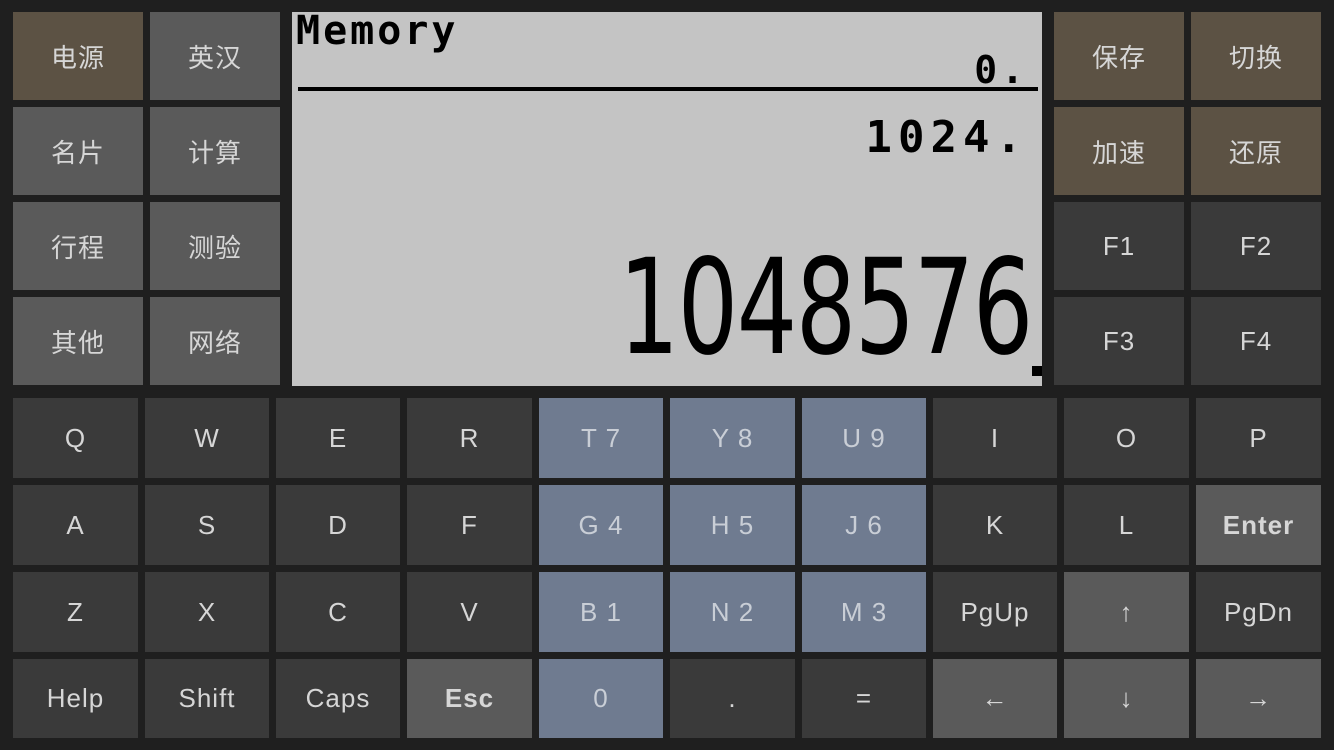  Describe the element at coordinates (338, 438) in the screenshot. I see `key-e: E` at that location.